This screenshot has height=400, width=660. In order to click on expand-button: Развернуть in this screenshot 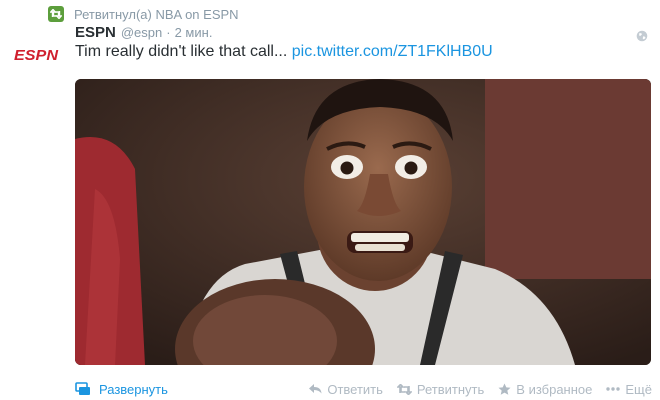, I will do `click(121, 389)`.